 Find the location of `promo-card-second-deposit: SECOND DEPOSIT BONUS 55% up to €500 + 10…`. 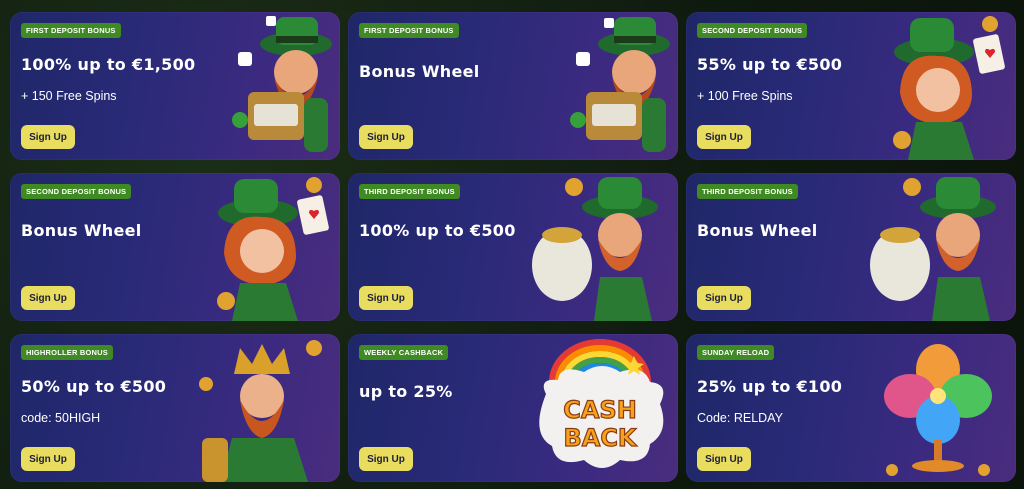

promo-card-second-deposit: SECOND DEPOSIT BONUS 55% up to €500 + 10… is located at coordinates (851, 86).